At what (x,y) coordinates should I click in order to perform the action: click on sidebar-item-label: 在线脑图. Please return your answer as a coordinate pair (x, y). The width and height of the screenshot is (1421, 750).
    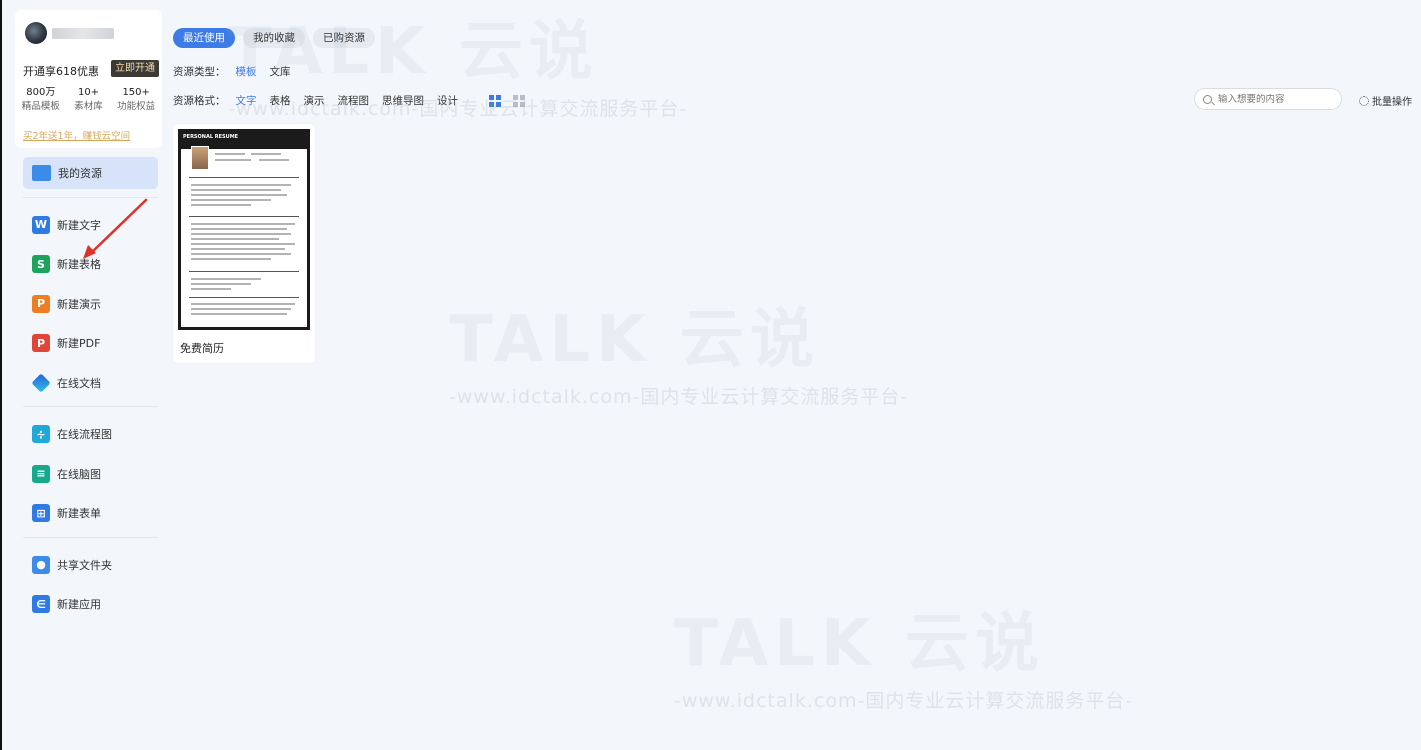
    Looking at the image, I should click on (79, 474).